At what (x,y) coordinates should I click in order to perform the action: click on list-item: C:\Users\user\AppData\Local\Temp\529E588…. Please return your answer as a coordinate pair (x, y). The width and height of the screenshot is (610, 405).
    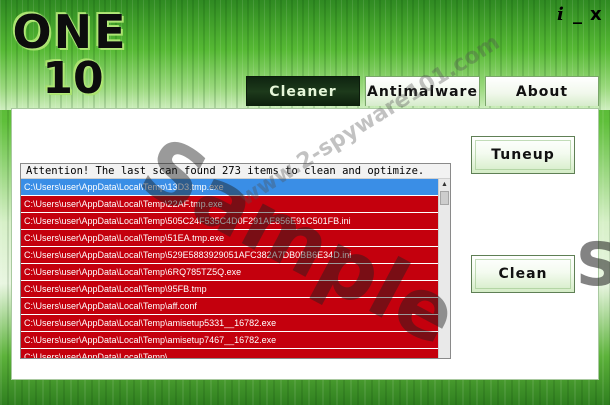
    Looking at the image, I should click on (229, 255).